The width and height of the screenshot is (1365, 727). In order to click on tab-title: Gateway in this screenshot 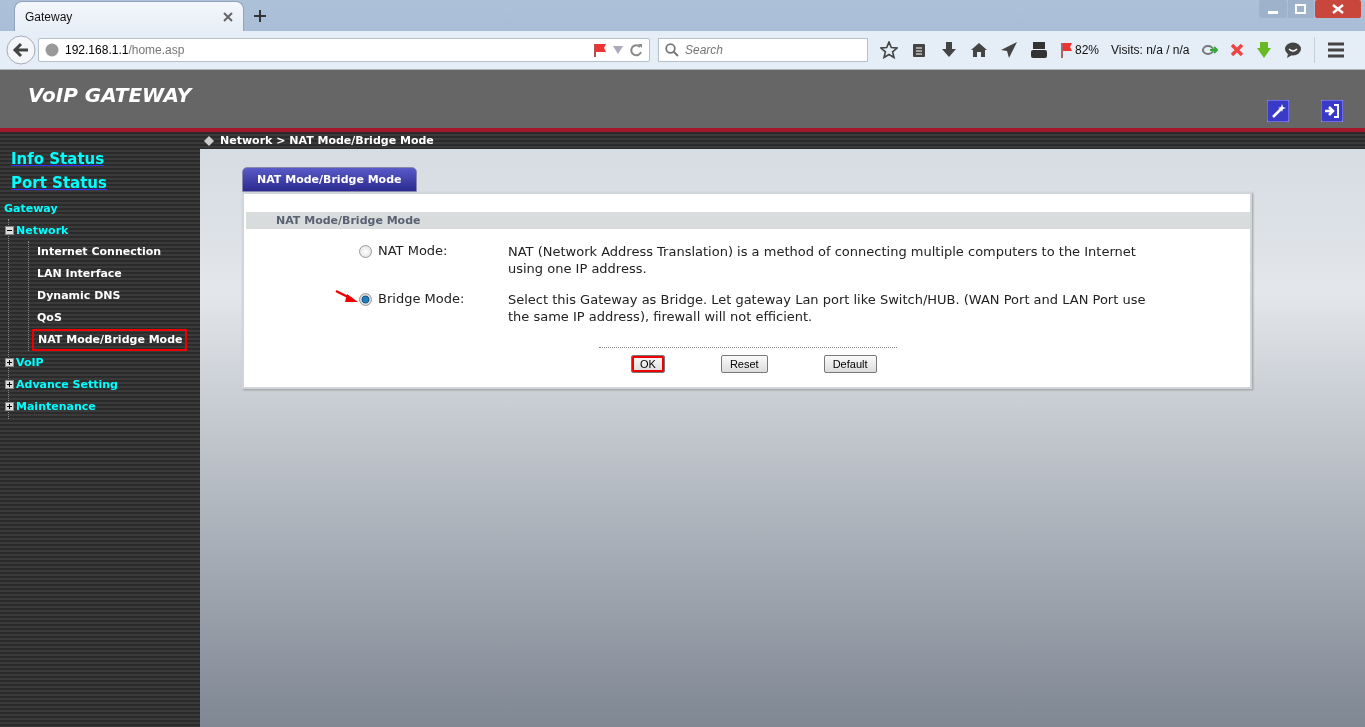, I will do `click(49, 16)`.